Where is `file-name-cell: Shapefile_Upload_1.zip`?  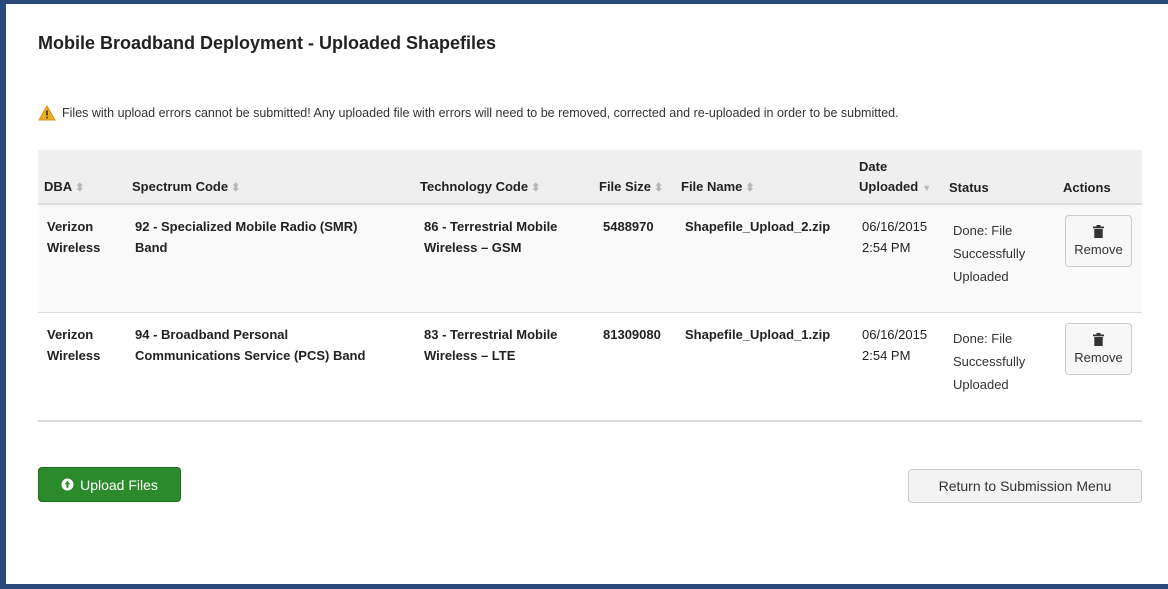 file-name-cell: Shapefile_Upload_1.zip is located at coordinates (758, 334).